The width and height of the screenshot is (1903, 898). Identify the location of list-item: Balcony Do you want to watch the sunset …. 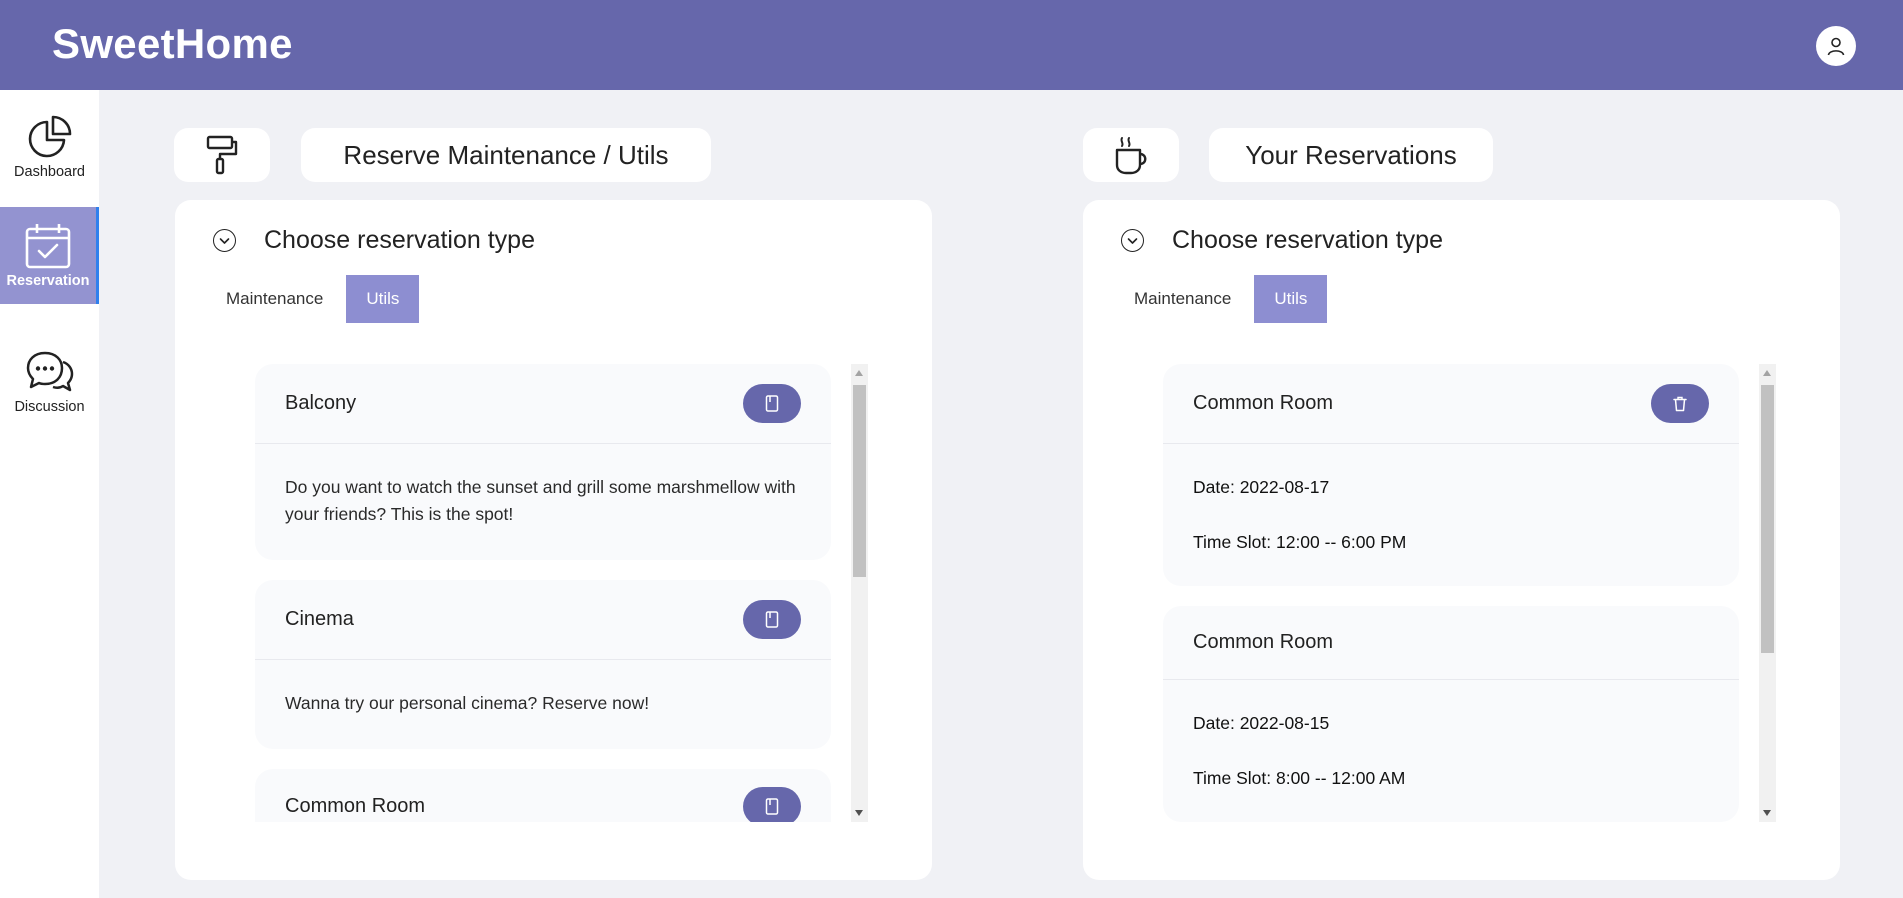
(543, 462).